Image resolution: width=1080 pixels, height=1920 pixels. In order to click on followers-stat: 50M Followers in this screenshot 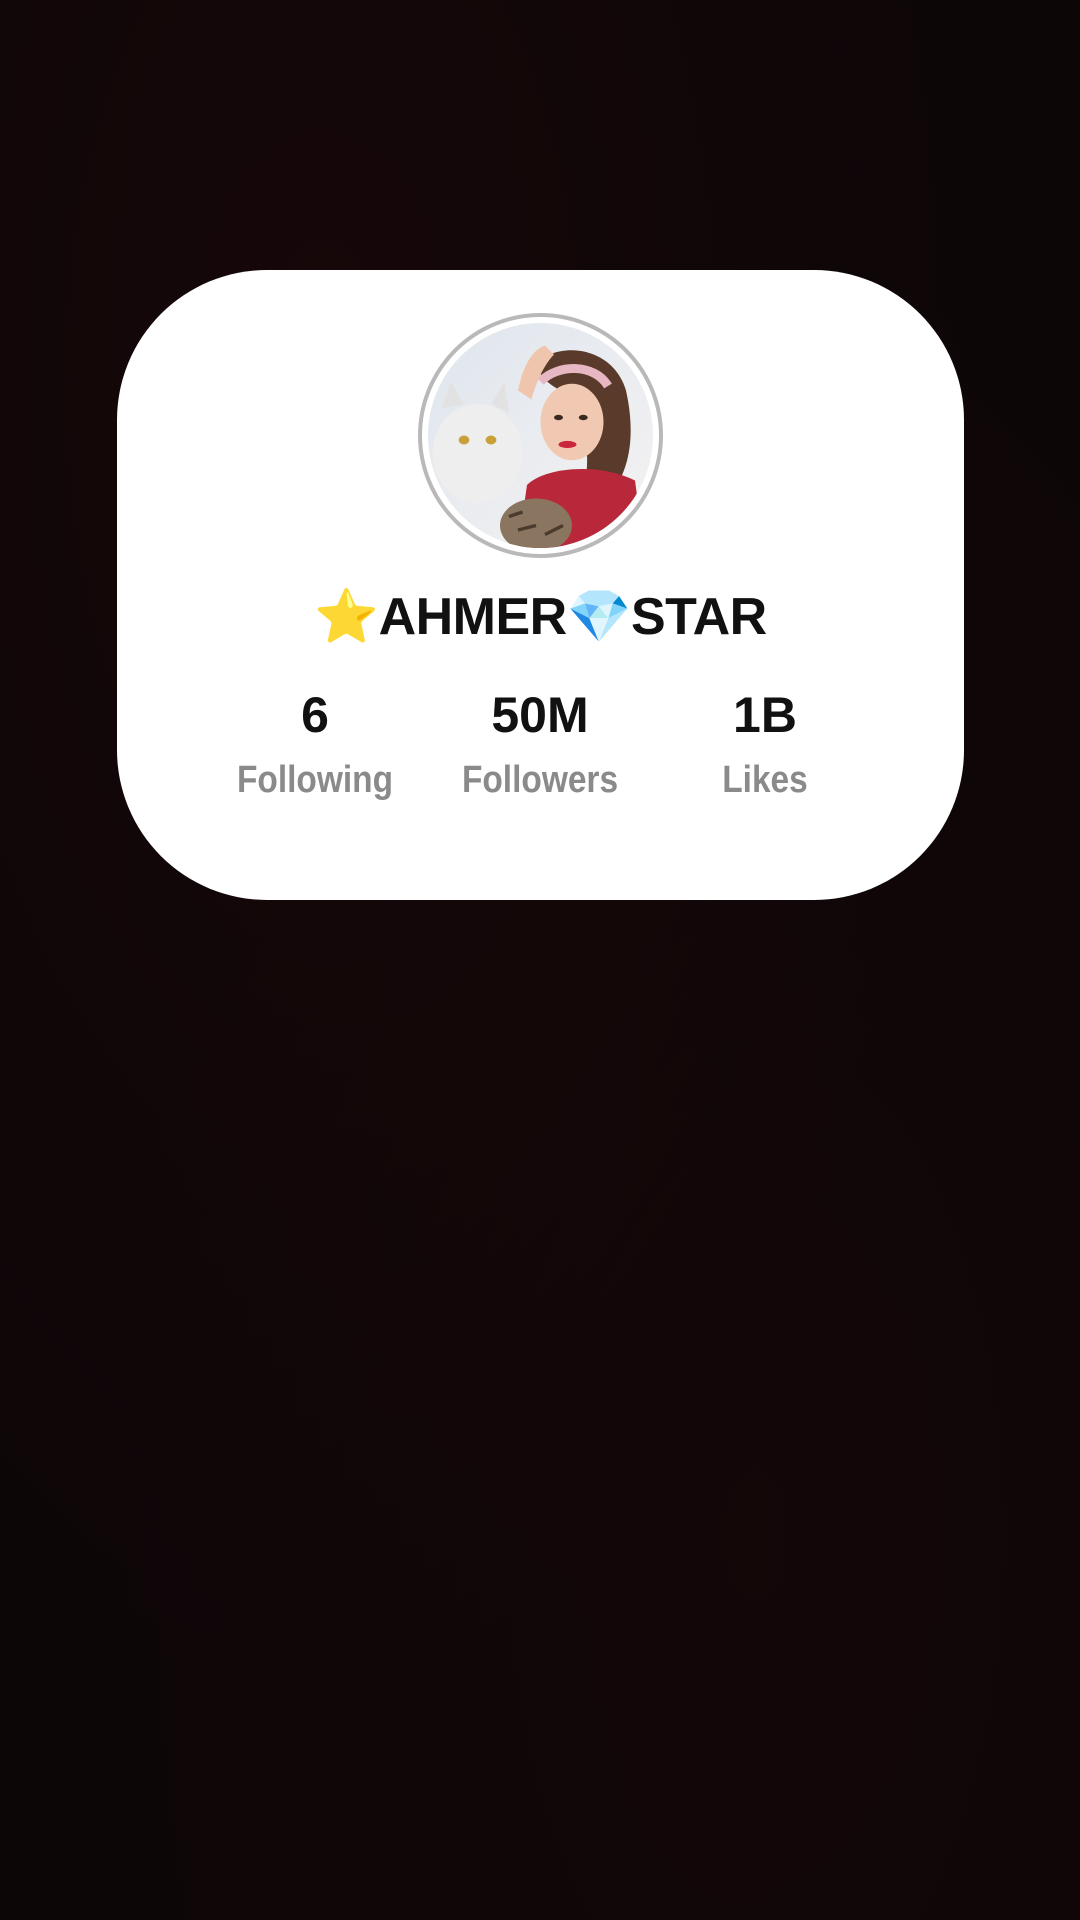, I will do `click(540, 744)`.